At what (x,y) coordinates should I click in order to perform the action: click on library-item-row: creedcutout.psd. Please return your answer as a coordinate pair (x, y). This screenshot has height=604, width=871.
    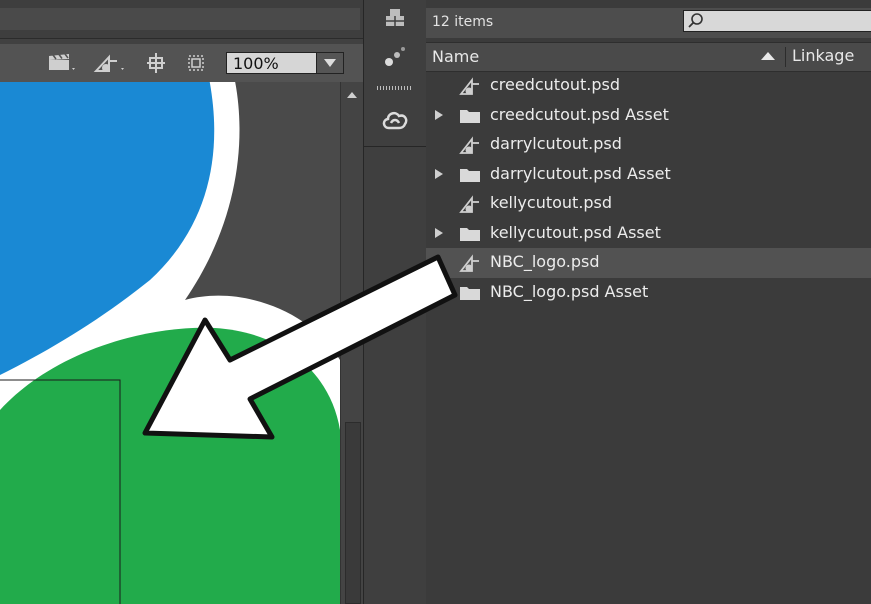
    Looking at the image, I should click on (648, 86).